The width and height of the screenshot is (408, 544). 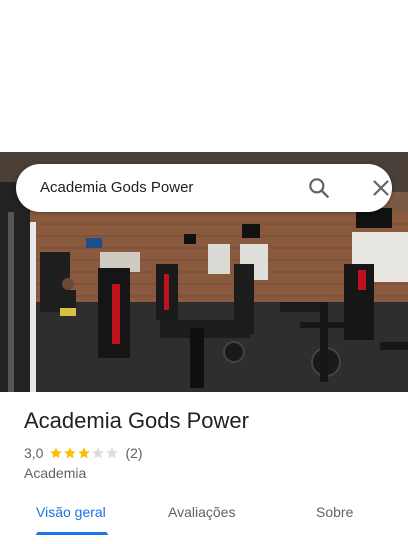 I want to click on rating-value: 3,0, so click(x=34, y=453).